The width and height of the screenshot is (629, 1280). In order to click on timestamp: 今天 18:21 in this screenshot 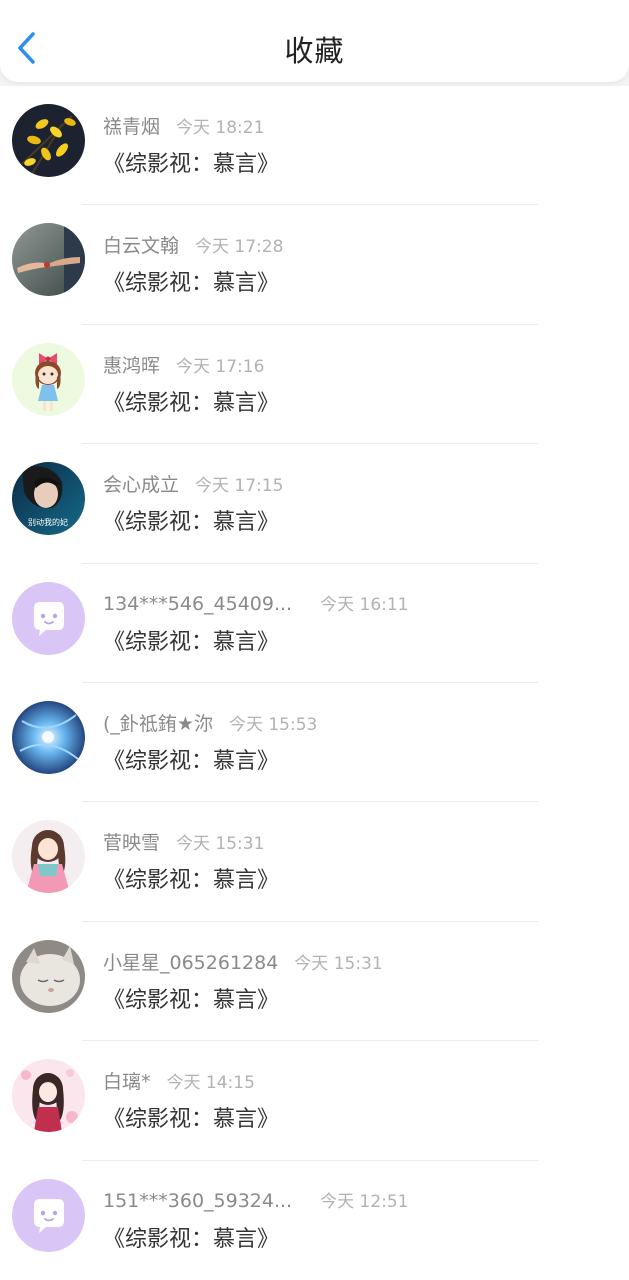, I will do `click(220, 128)`.